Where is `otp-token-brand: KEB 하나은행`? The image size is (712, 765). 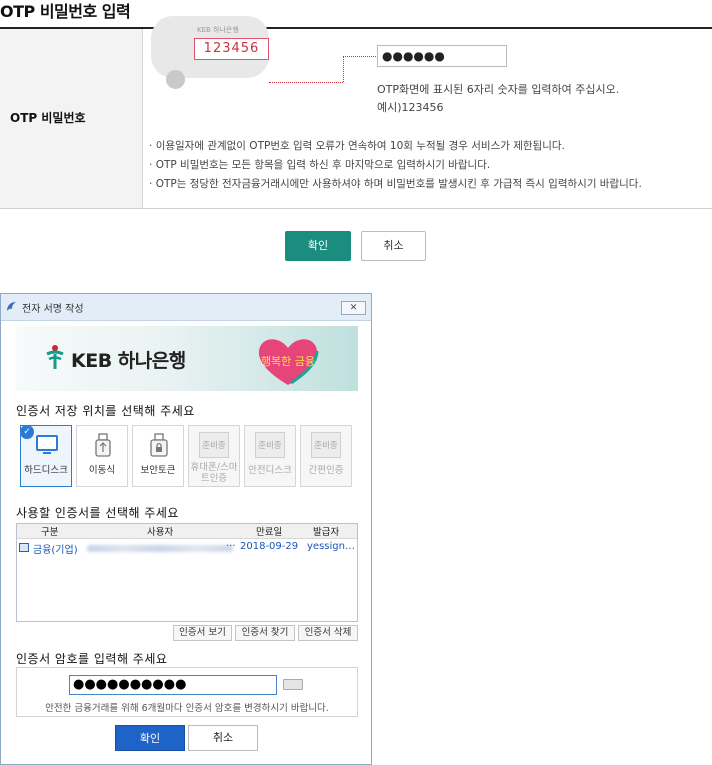
otp-token-brand: KEB 하나은행 is located at coordinates (218, 30).